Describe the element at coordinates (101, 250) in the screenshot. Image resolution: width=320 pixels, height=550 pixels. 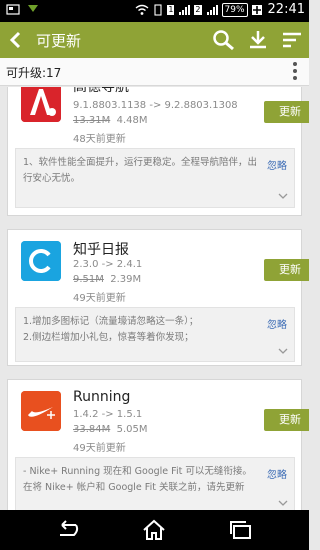
I see `app-name: 知乎日报` at that location.